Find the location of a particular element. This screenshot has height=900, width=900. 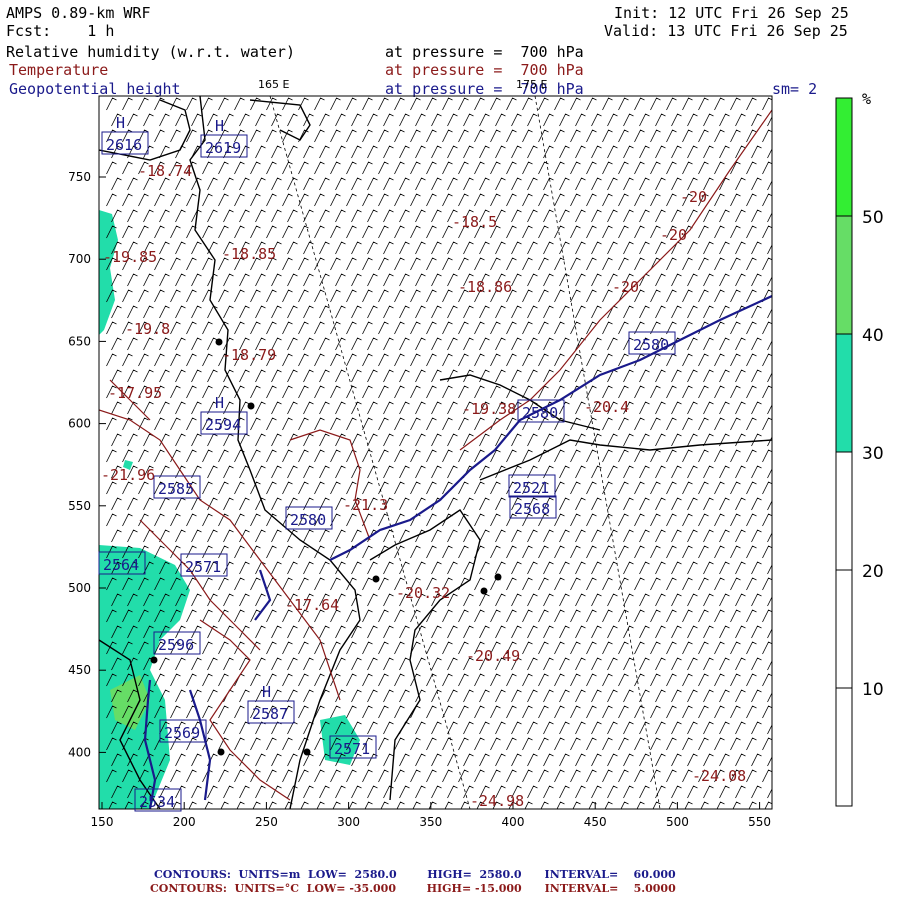

temperature-label: -17.95 is located at coordinates (135, 393).